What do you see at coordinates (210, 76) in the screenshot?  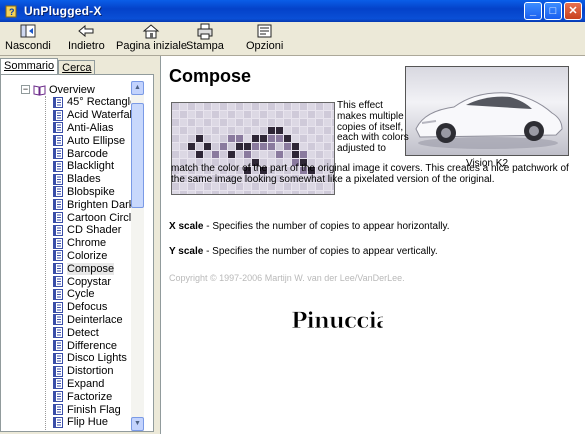 I see `page-title: Compose` at bounding box center [210, 76].